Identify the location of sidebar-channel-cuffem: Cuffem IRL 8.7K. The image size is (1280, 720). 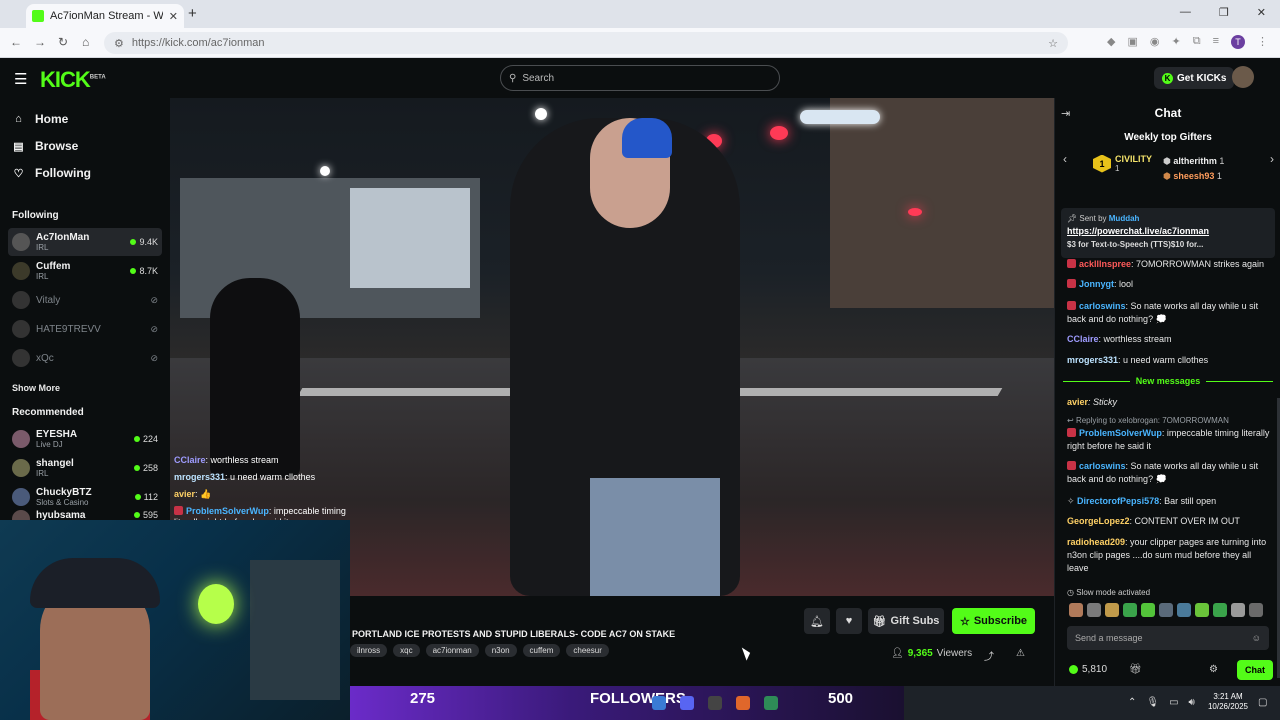
(85, 271).